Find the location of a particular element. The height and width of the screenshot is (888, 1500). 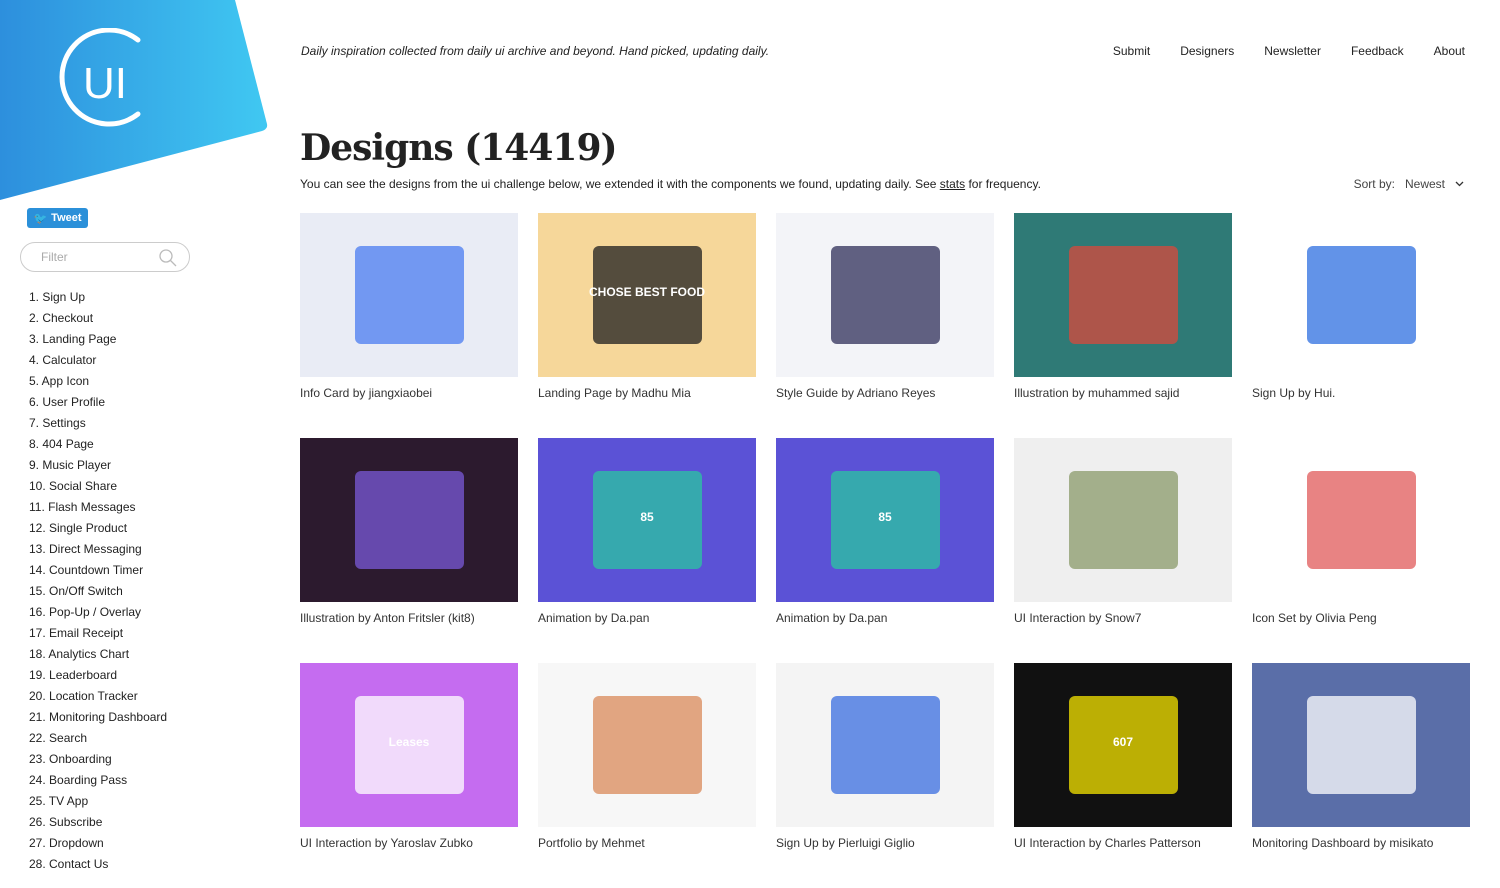

thumbnail-text: 607 is located at coordinates (1123, 742).